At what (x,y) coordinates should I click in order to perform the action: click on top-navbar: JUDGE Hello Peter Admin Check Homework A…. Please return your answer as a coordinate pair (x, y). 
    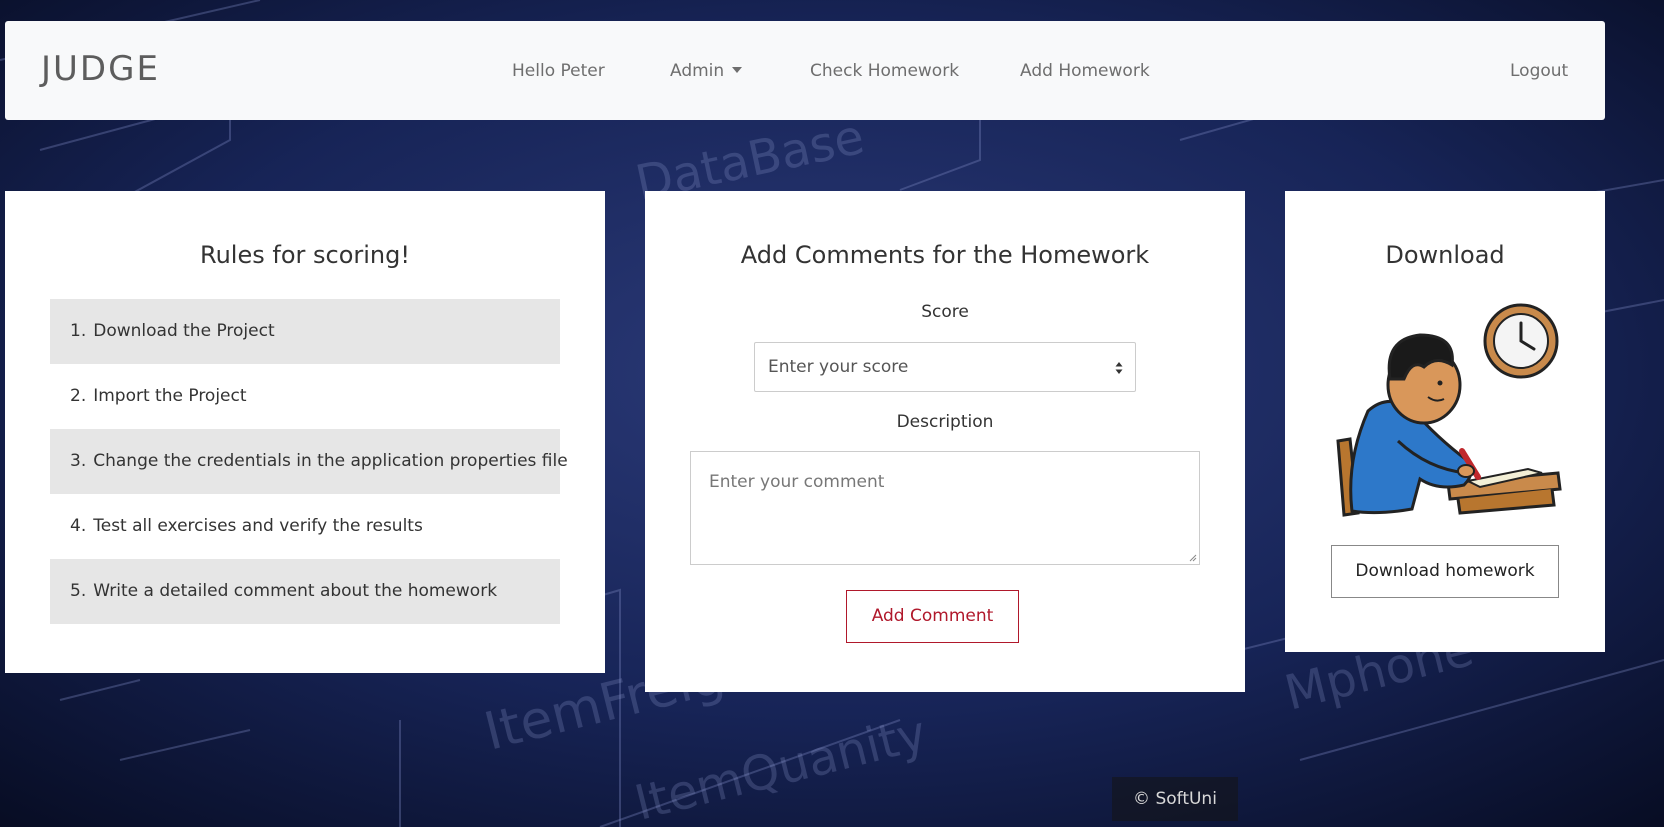
    Looking at the image, I should click on (805, 70).